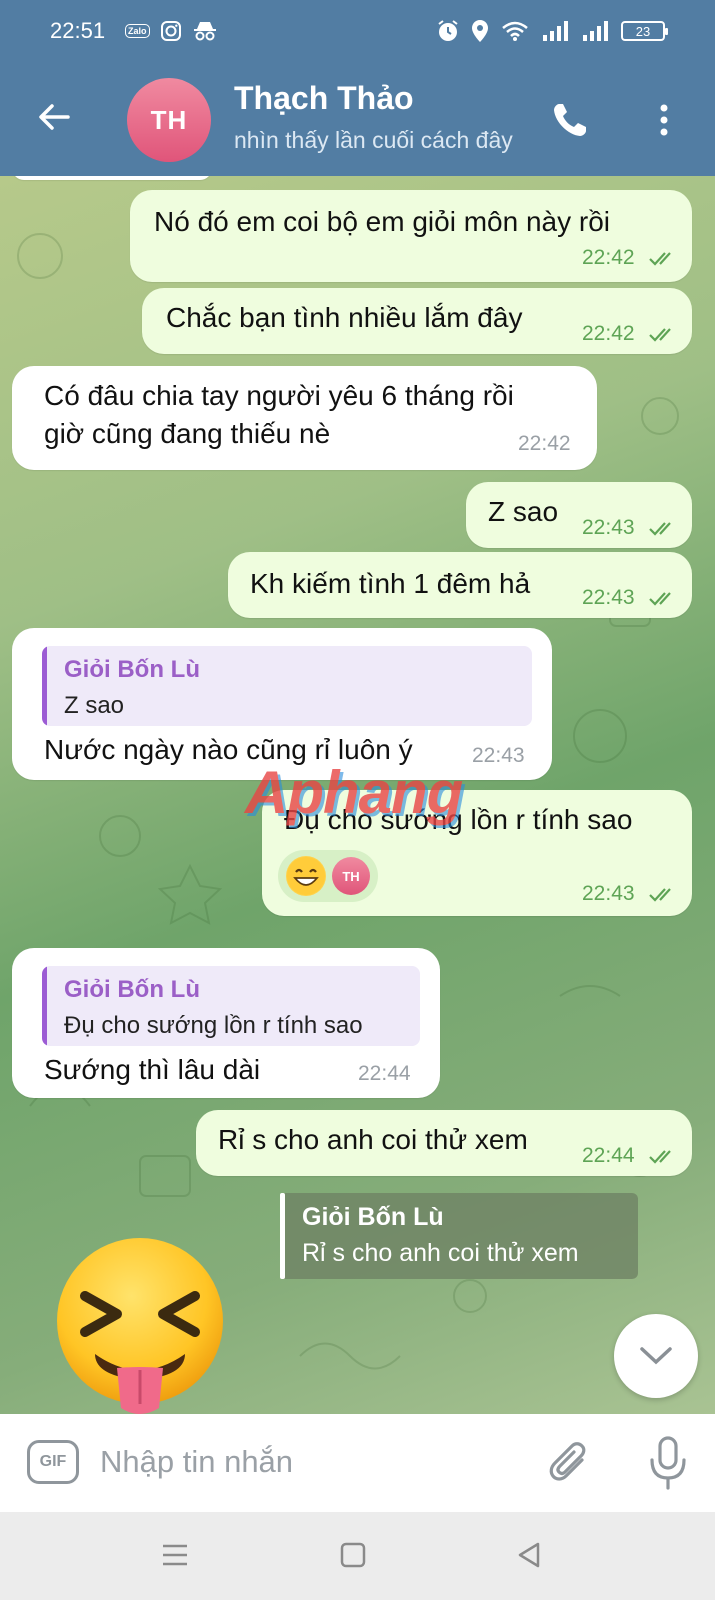 The width and height of the screenshot is (715, 1600). Describe the element at coordinates (440, 1253) in the screenshot. I see `reply-preview-text: Rỉ s cho anh coi thử xem` at that location.